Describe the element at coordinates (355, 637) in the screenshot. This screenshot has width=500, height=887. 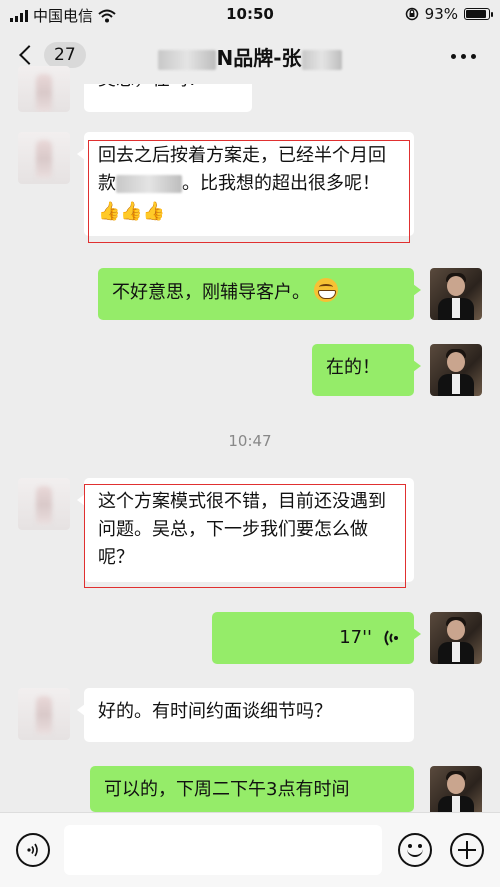
I see `voice-duration: 17''` at that location.